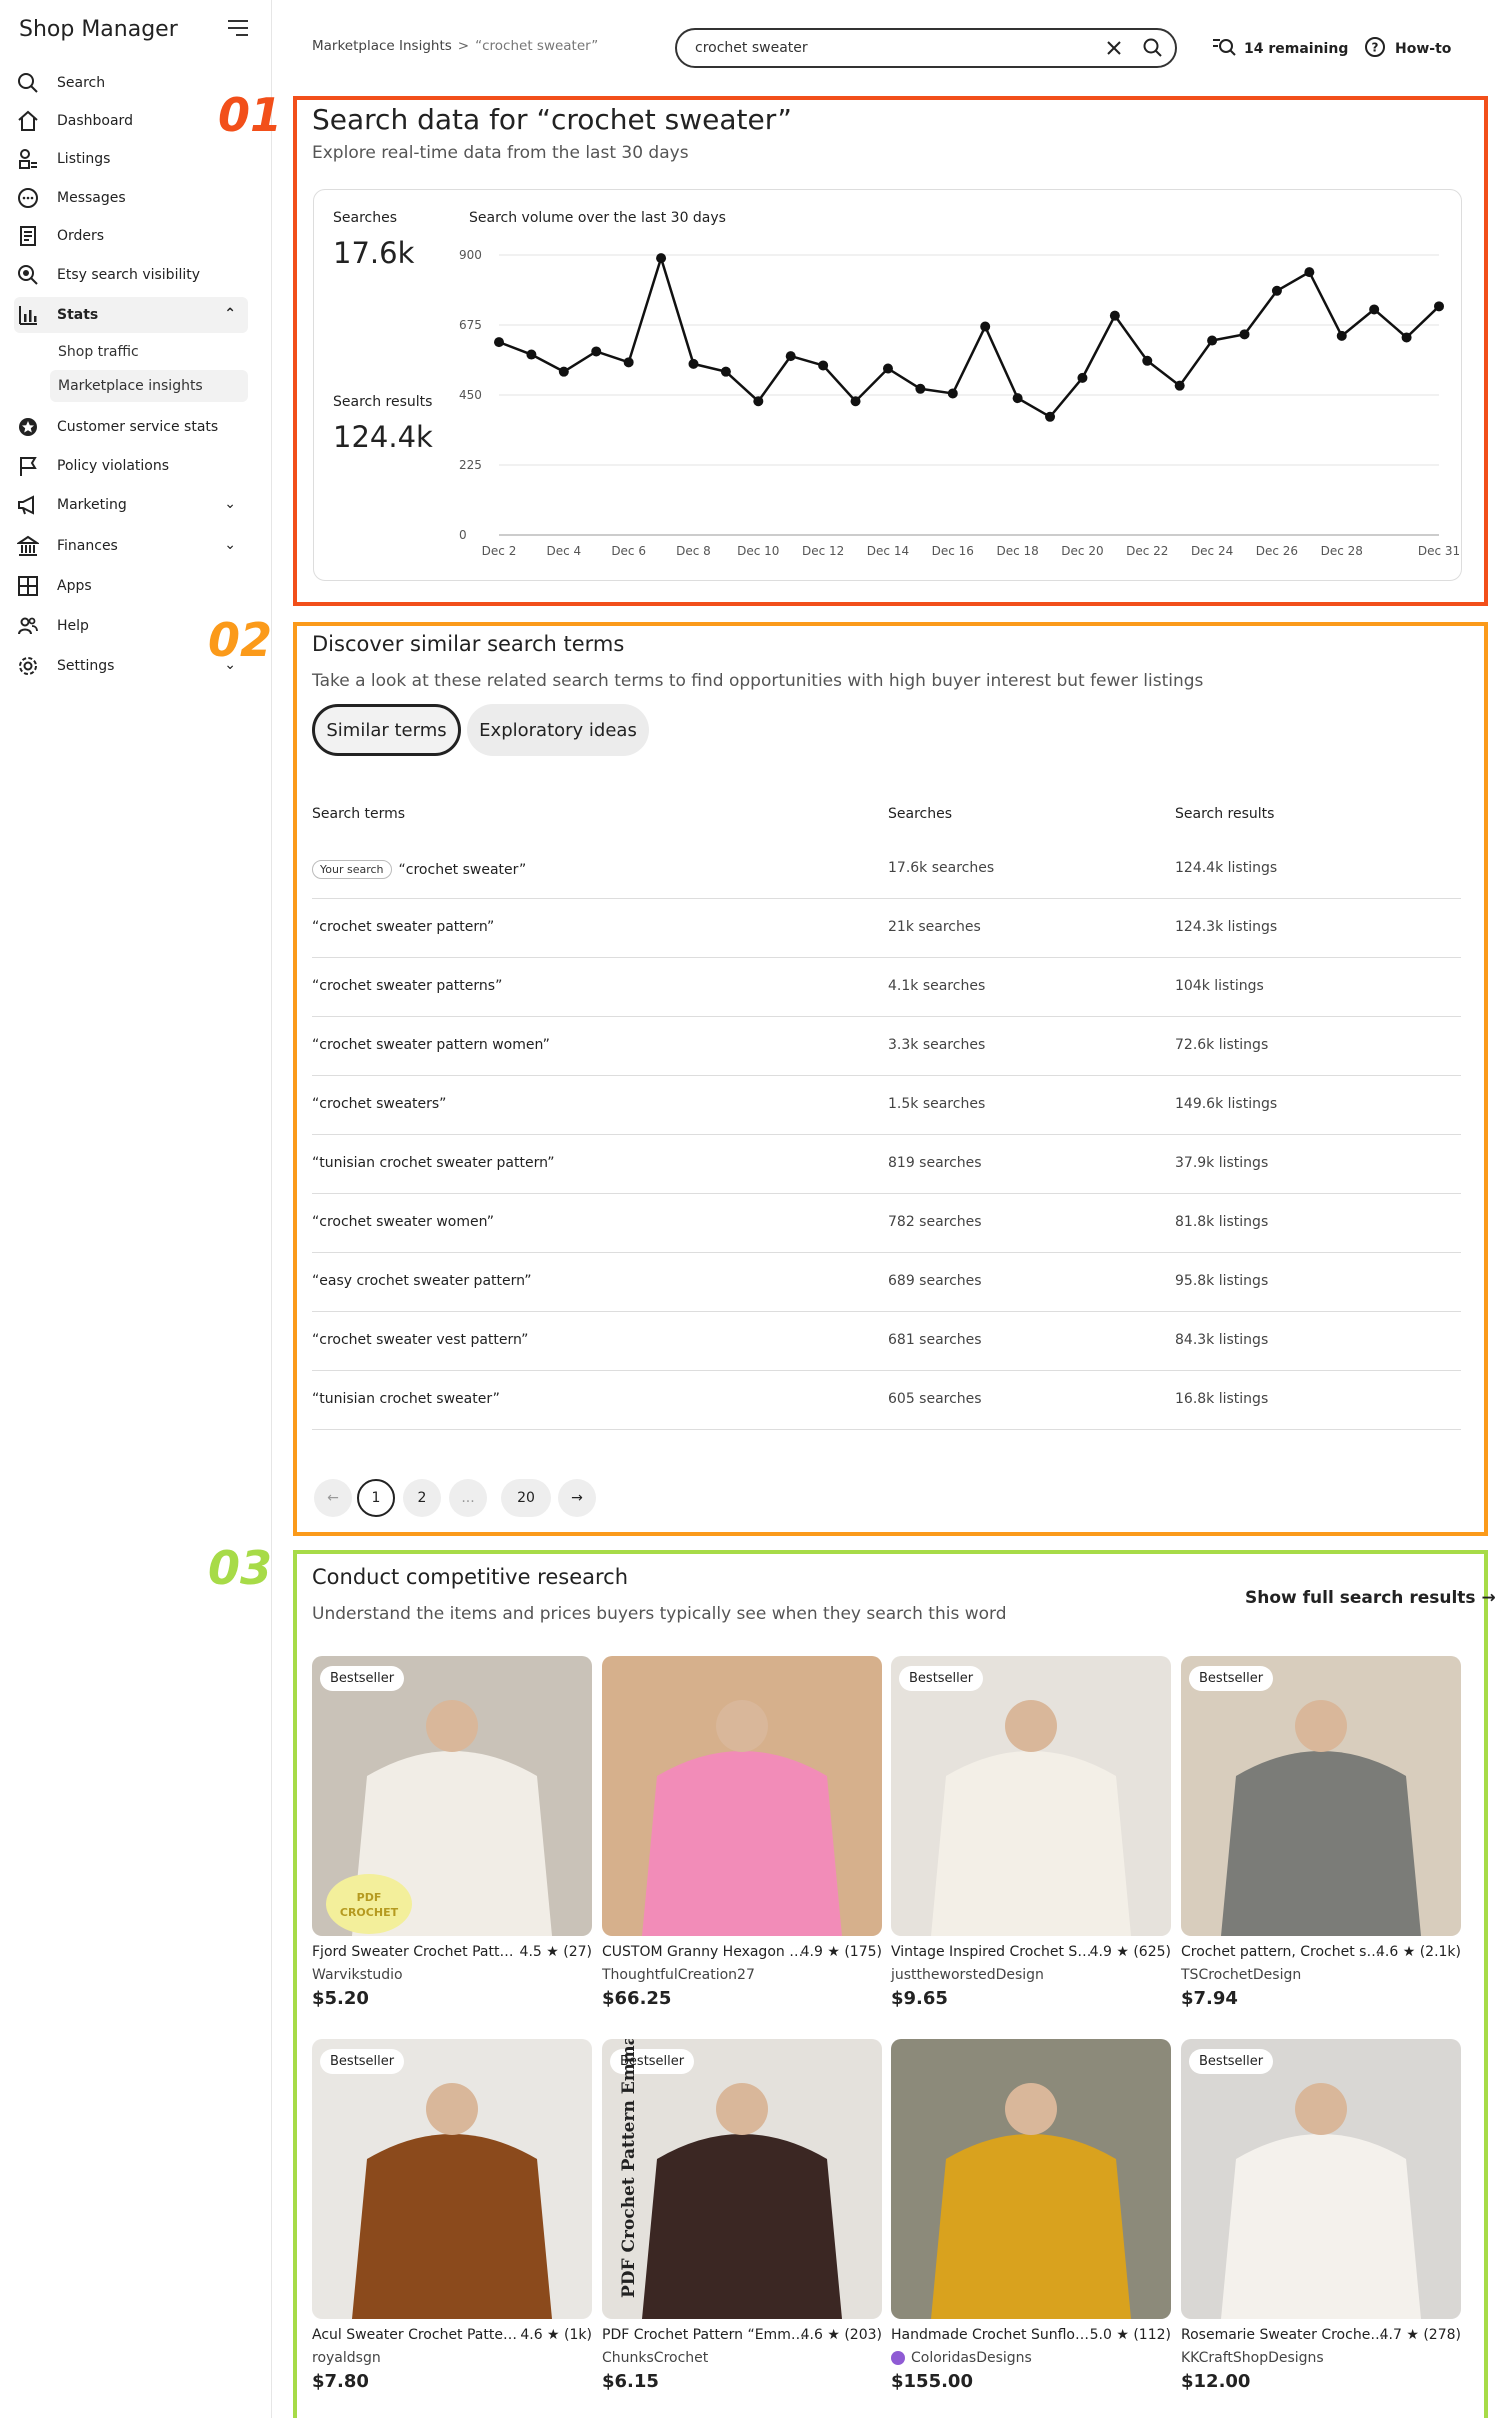 Image resolution: width=1500 pixels, height=2418 pixels. I want to click on y-tick-label: 0, so click(463, 535).